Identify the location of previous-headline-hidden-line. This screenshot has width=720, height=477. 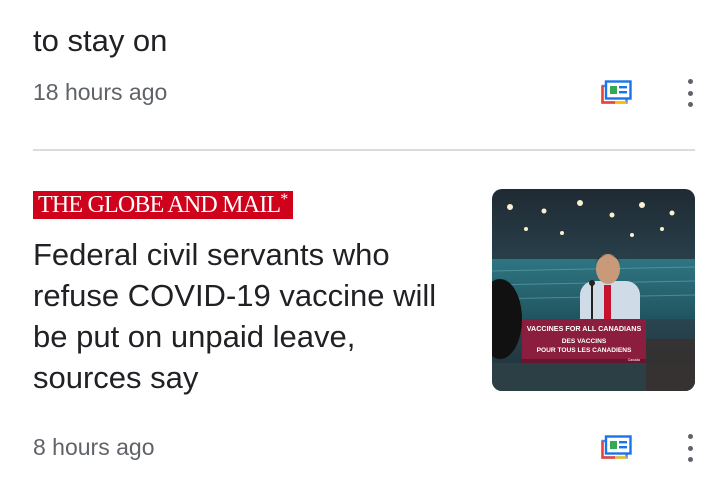
(313, 10).